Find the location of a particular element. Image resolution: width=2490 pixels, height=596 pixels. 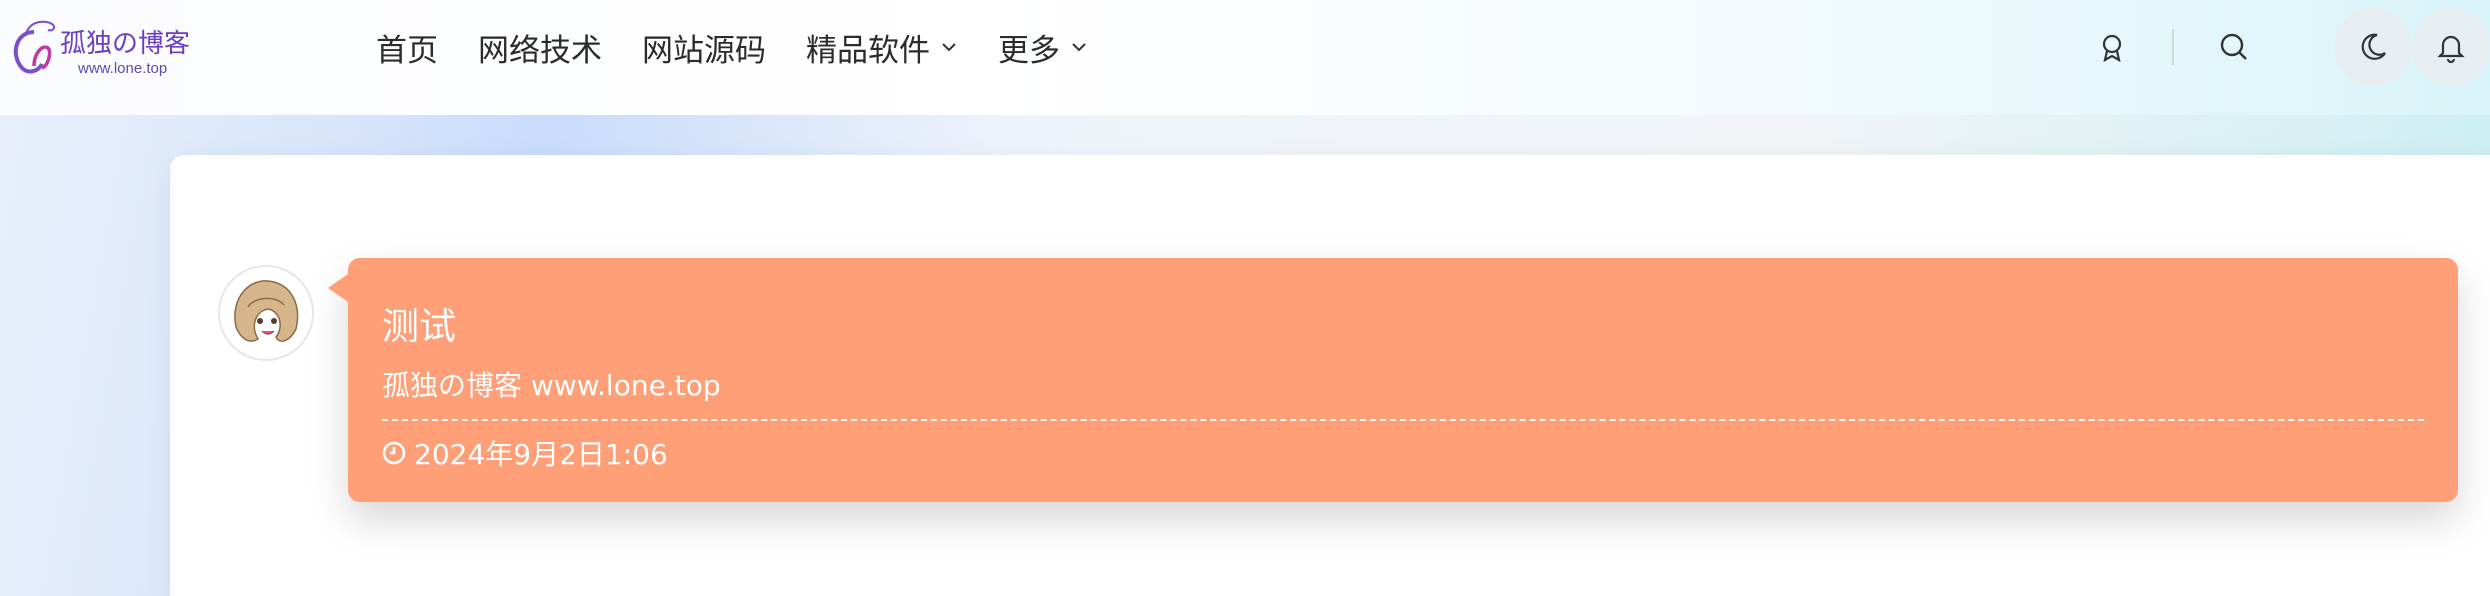

post-title: 测试 is located at coordinates (419, 323).